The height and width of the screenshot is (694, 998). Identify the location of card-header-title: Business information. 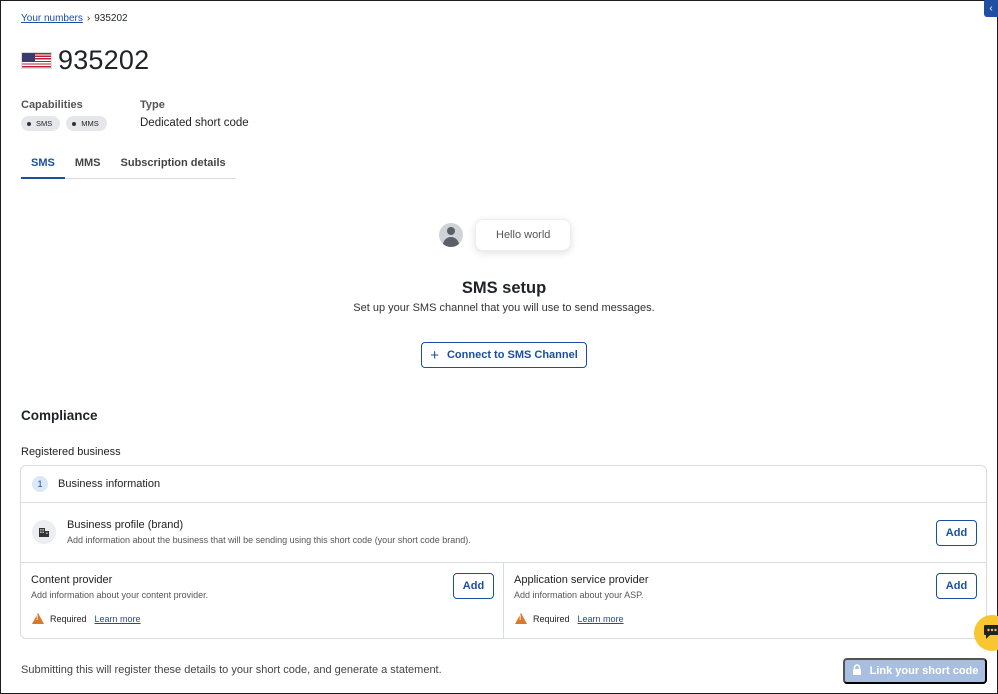
(109, 484).